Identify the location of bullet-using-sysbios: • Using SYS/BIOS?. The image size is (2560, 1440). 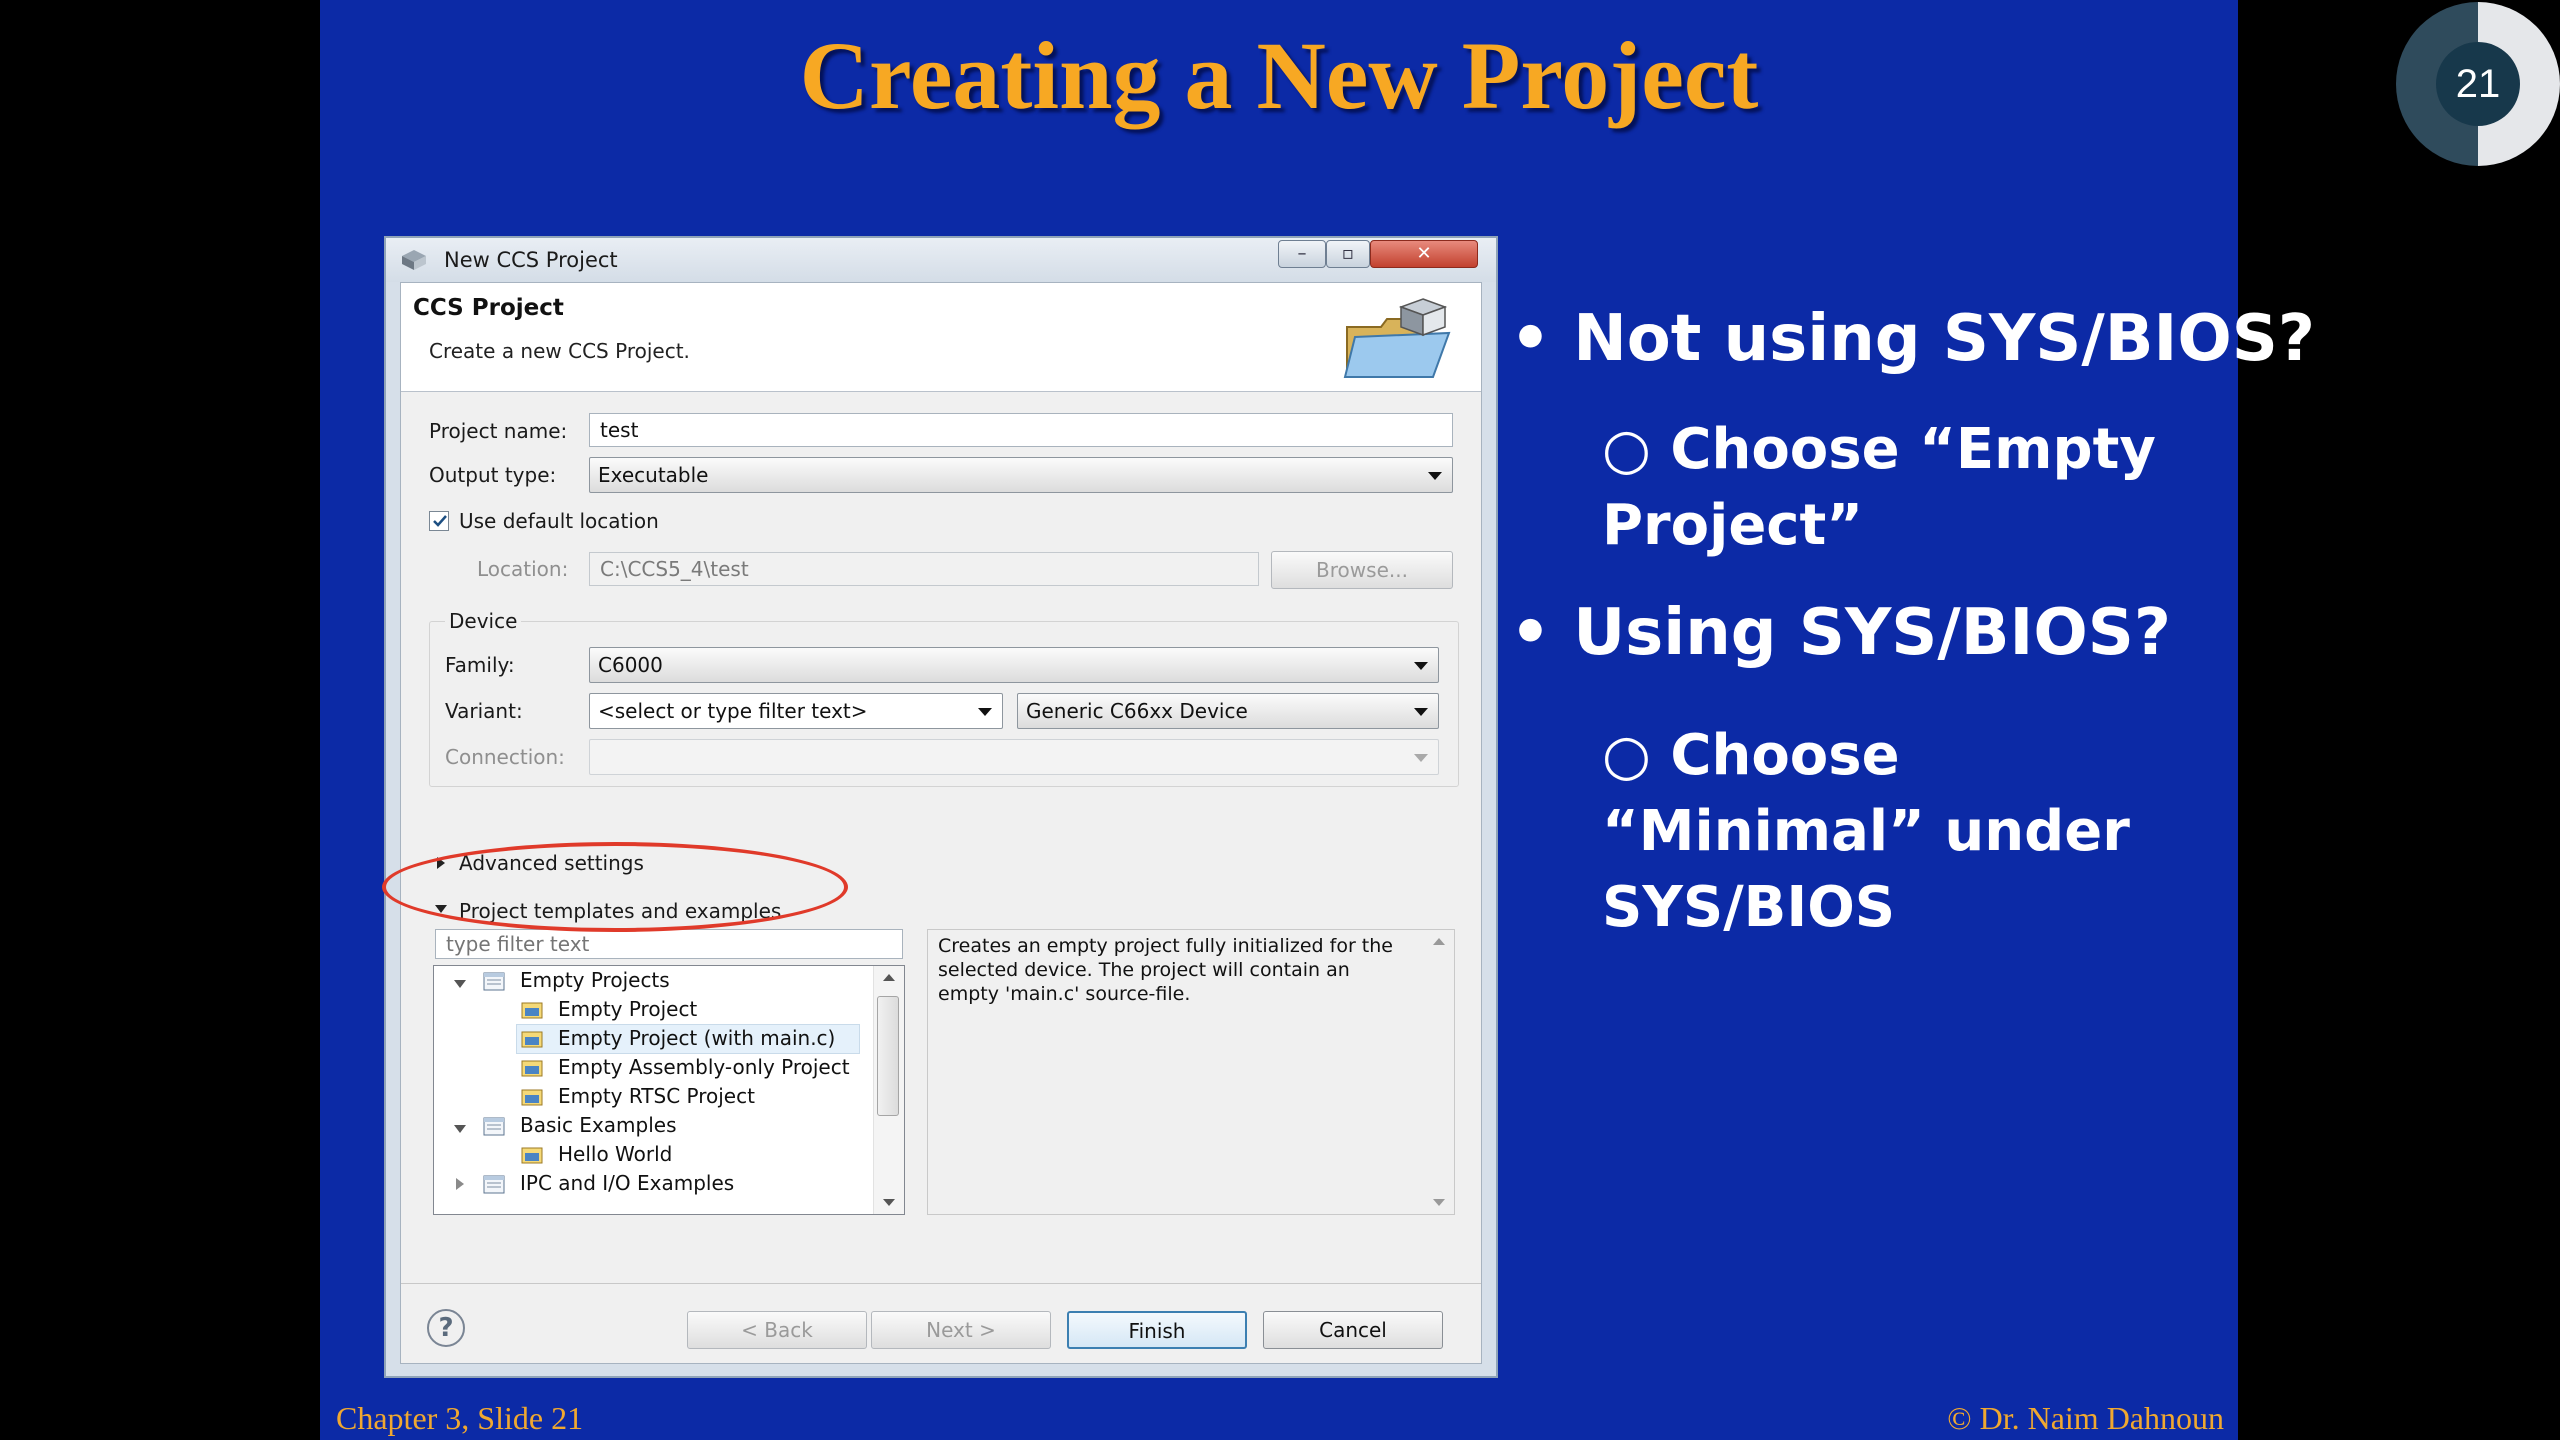
(1840, 633).